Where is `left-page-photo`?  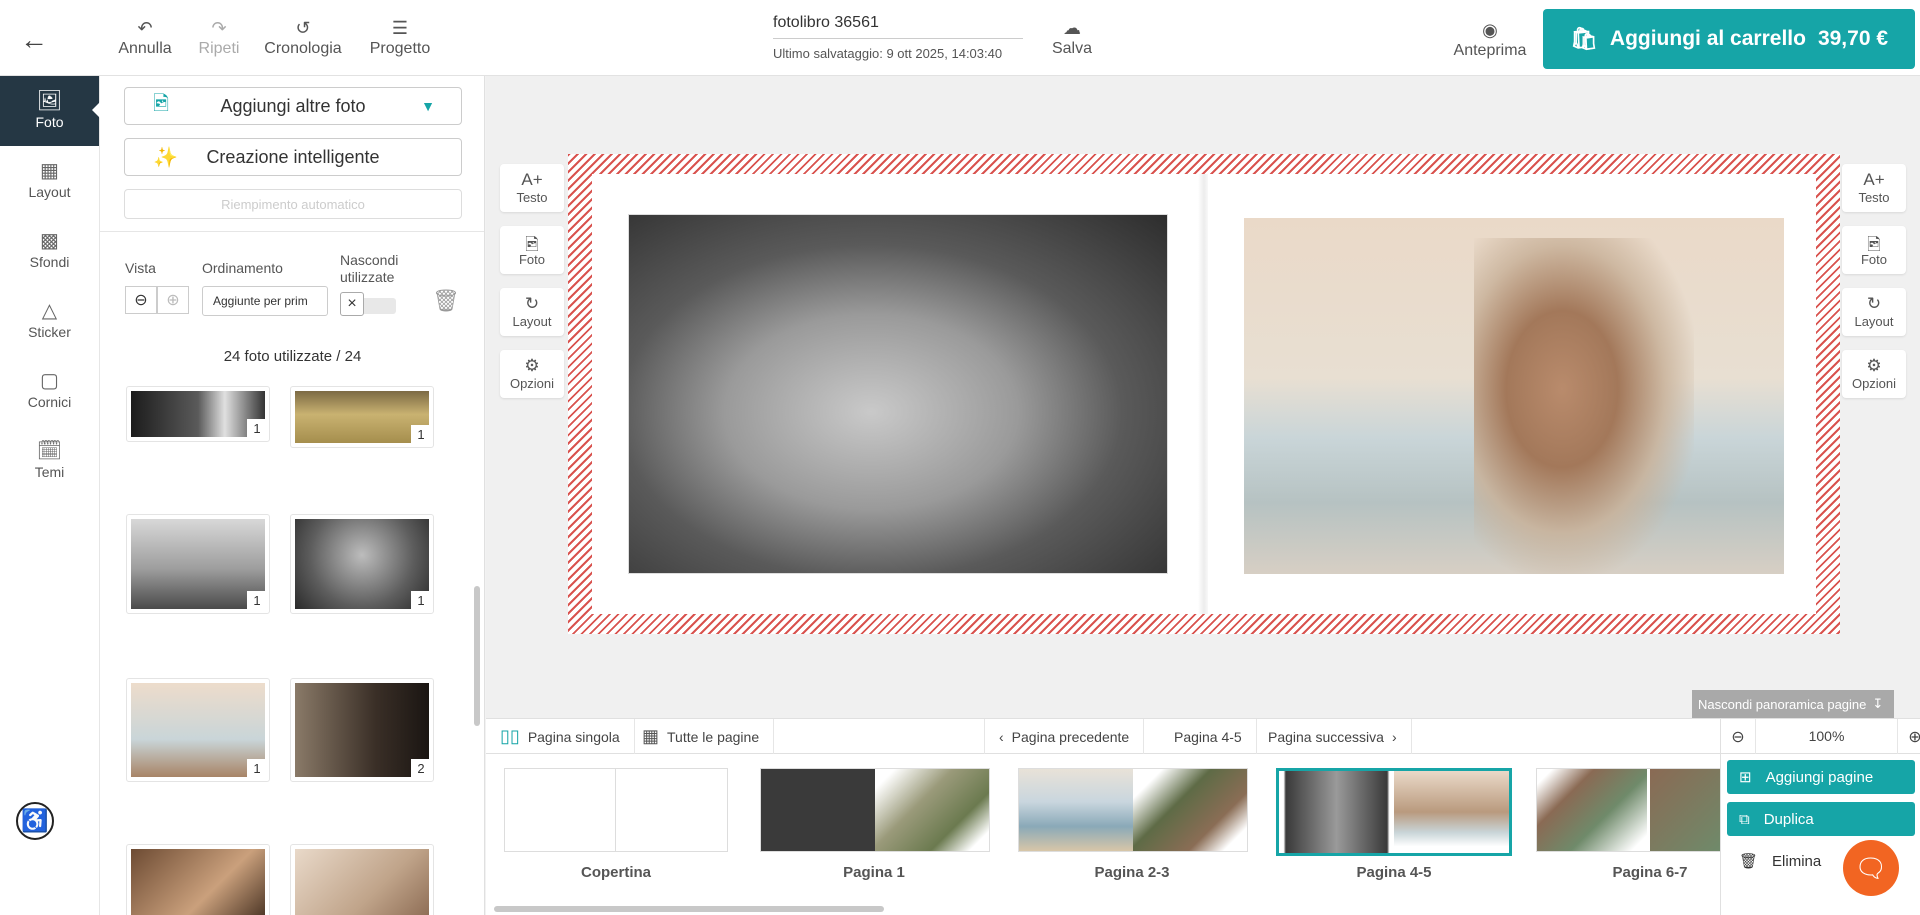 left-page-photo is located at coordinates (898, 394).